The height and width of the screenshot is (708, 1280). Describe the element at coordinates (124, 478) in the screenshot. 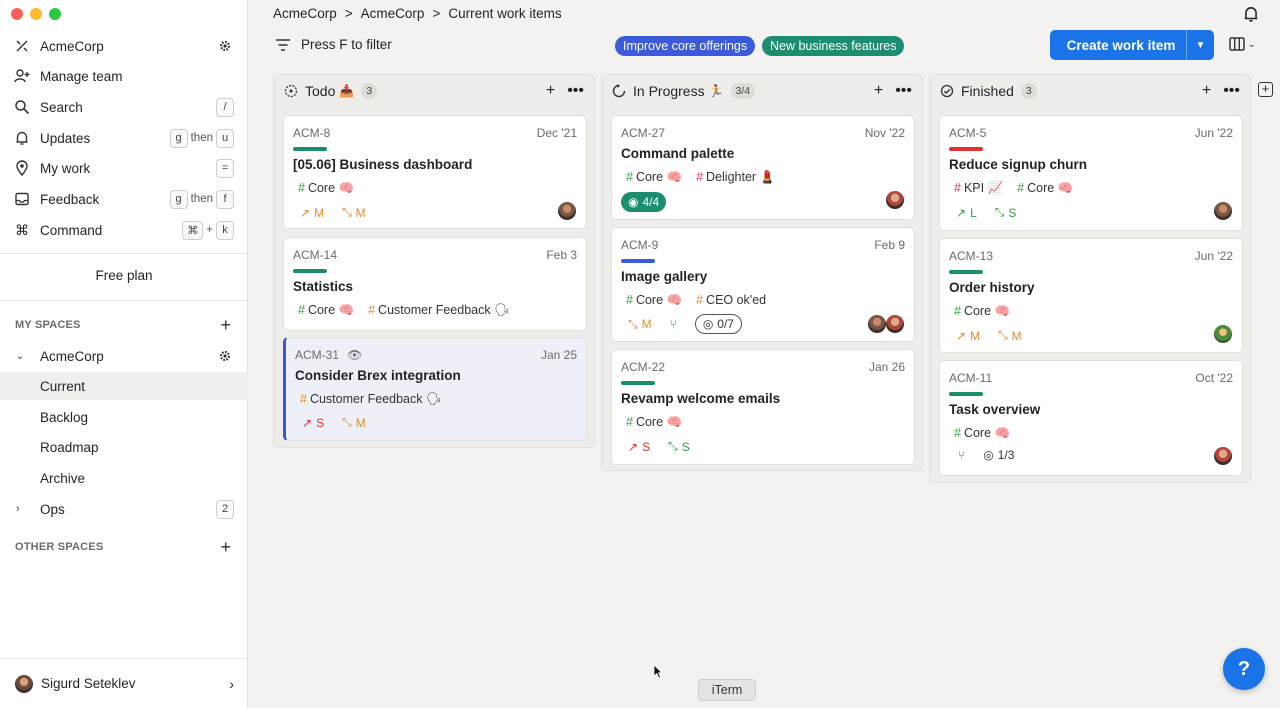

I see `sidebar-item-archive: Archive` at that location.